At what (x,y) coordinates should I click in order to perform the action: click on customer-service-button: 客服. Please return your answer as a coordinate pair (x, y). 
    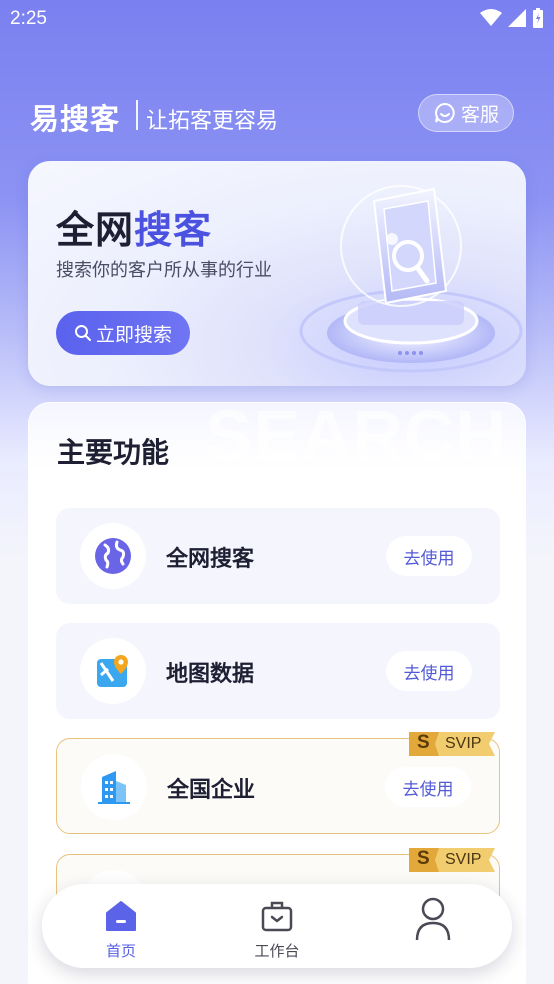
    Looking at the image, I should click on (466, 113).